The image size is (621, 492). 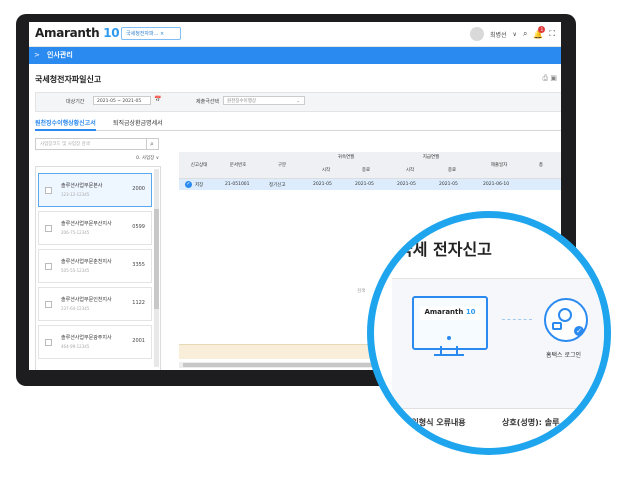 What do you see at coordinates (496, 184) in the screenshot?
I see `cell-submit-date: 2021-06-10` at bounding box center [496, 184].